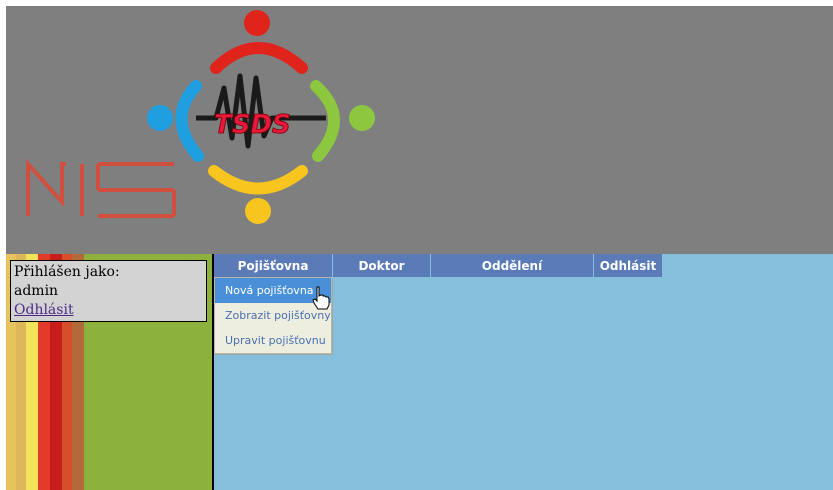 The width and height of the screenshot is (833, 490). Describe the element at coordinates (109, 372) in the screenshot. I see `left-sidebar: Přihlášen jako: admin Odhlásit` at that location.